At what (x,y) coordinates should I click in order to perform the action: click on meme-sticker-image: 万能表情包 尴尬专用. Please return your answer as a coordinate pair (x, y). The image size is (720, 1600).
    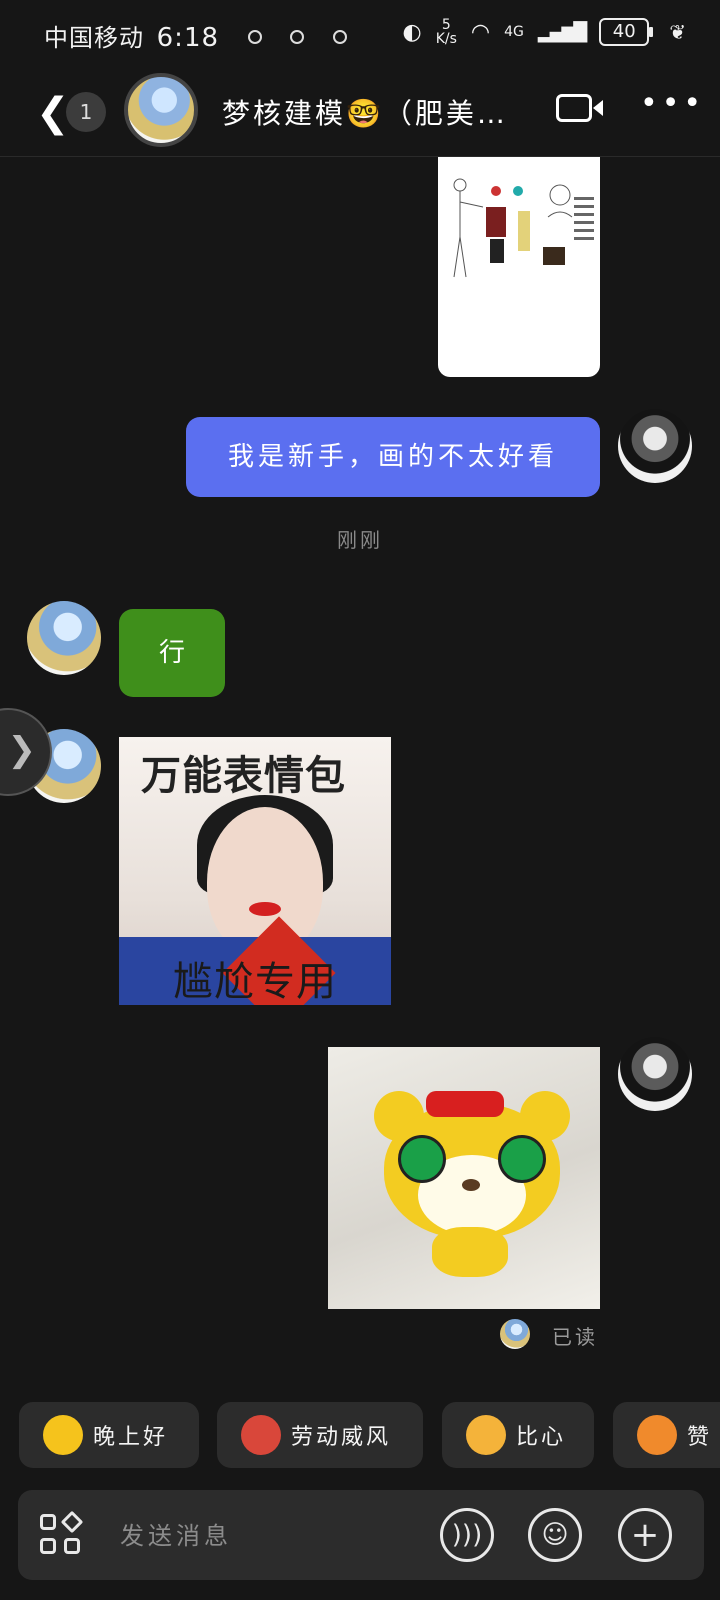
    Looking at the image, I should click on (255, 871).